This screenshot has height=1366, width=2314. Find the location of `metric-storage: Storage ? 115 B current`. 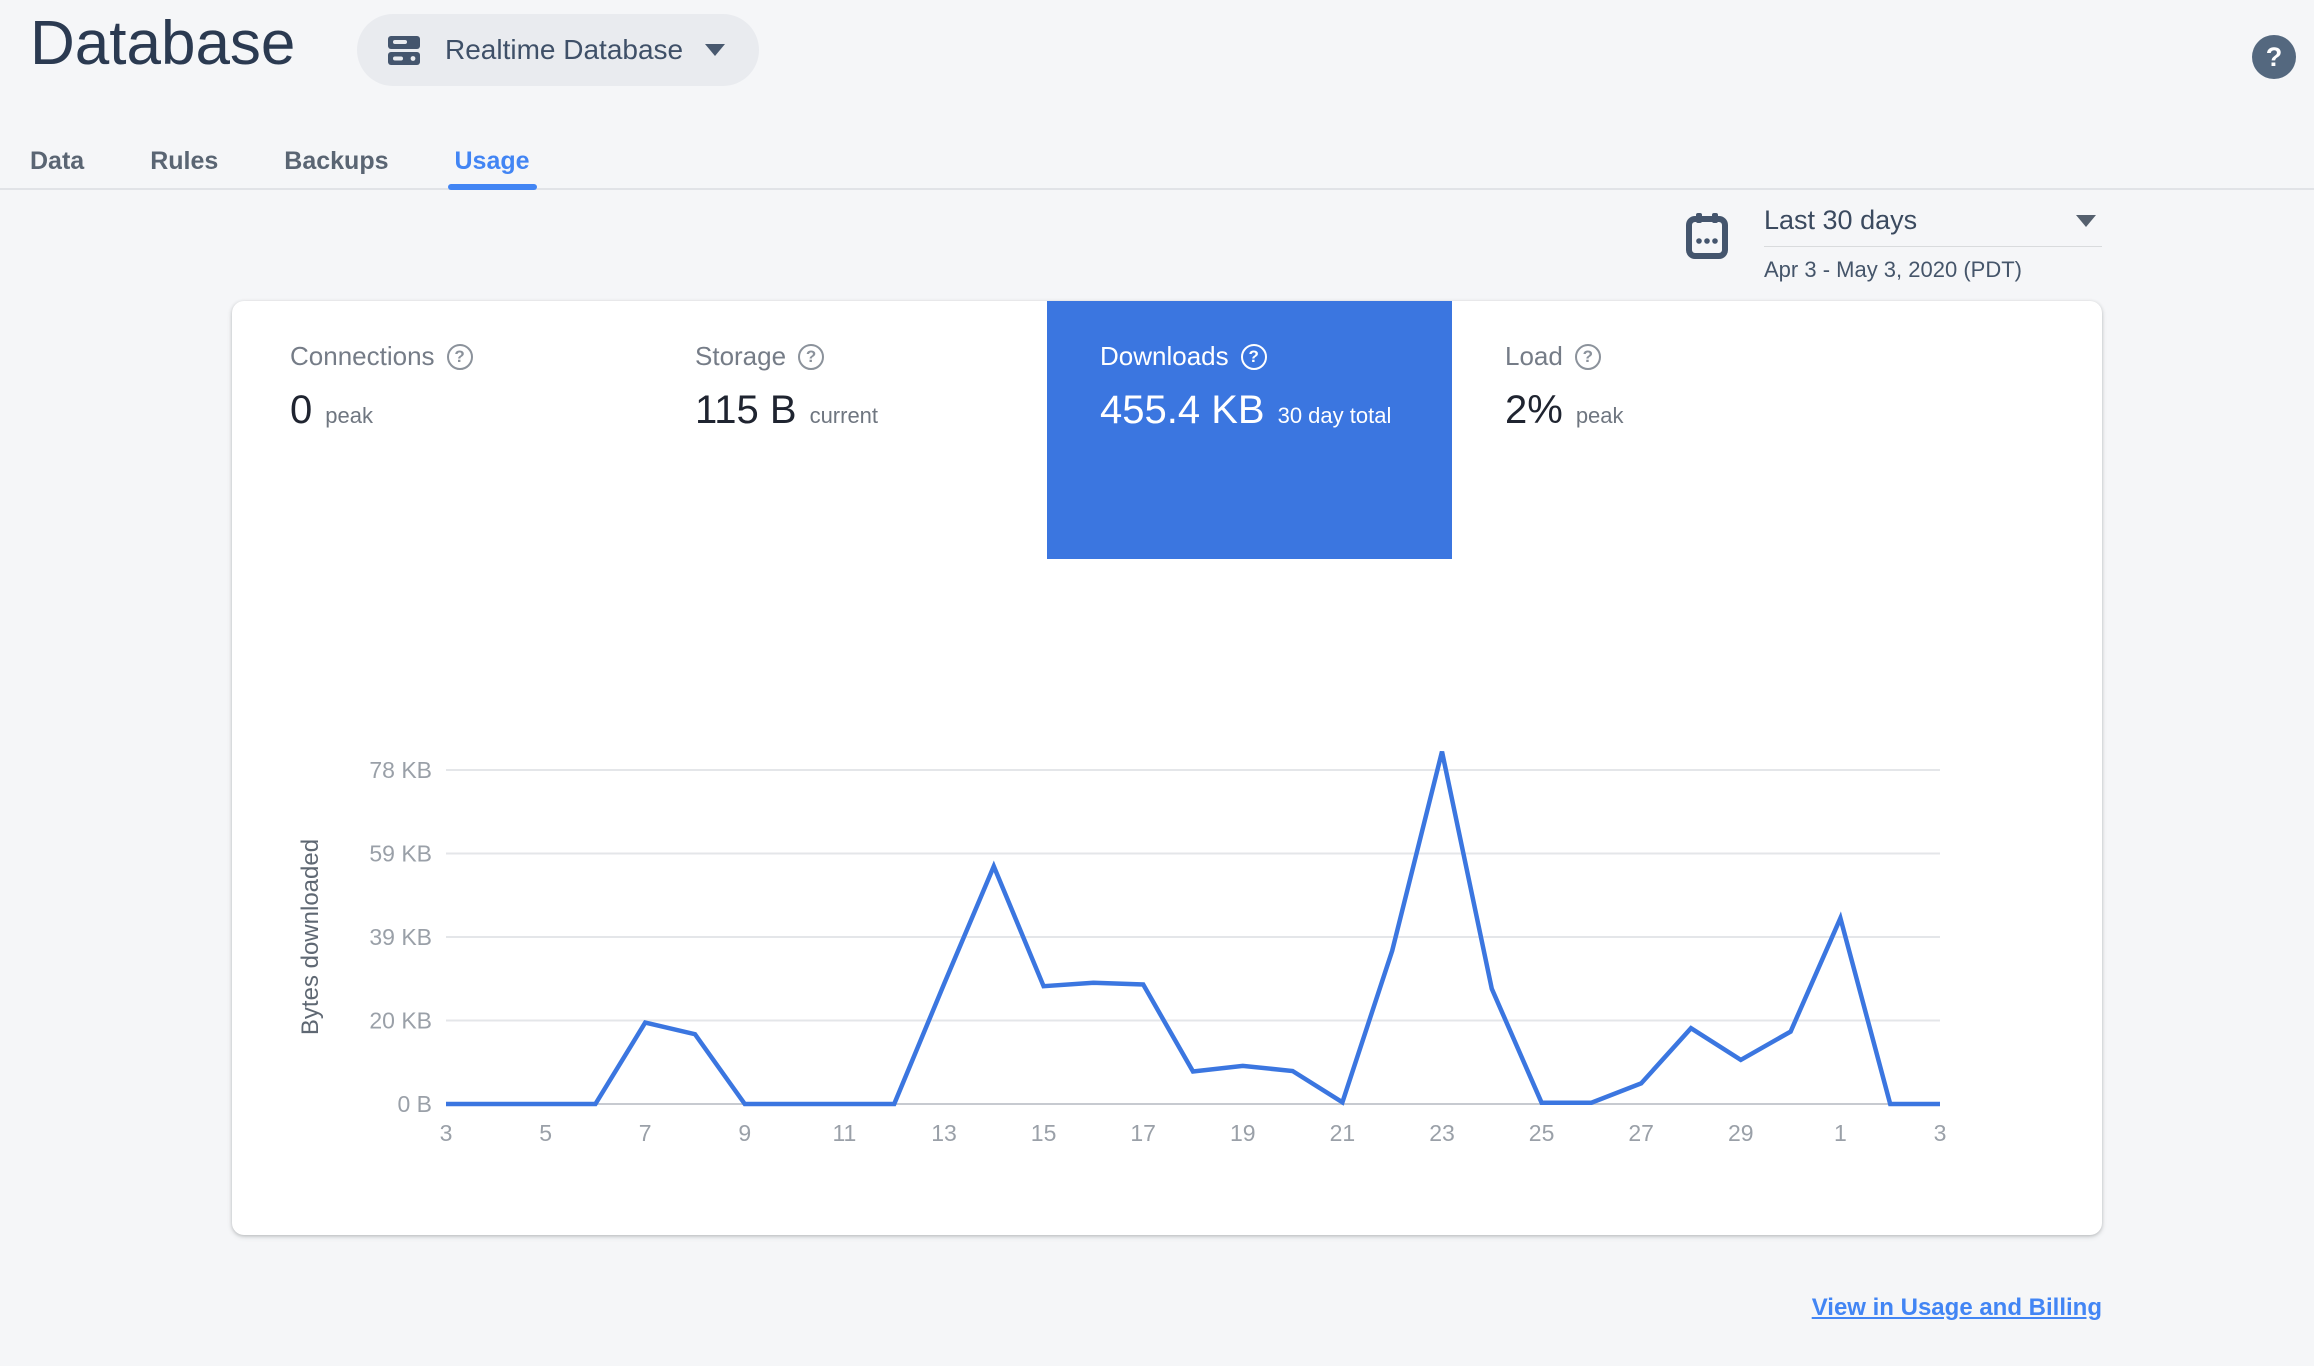

metric-storage: Storage ? 115 B current is located at coordinates (844, 430).